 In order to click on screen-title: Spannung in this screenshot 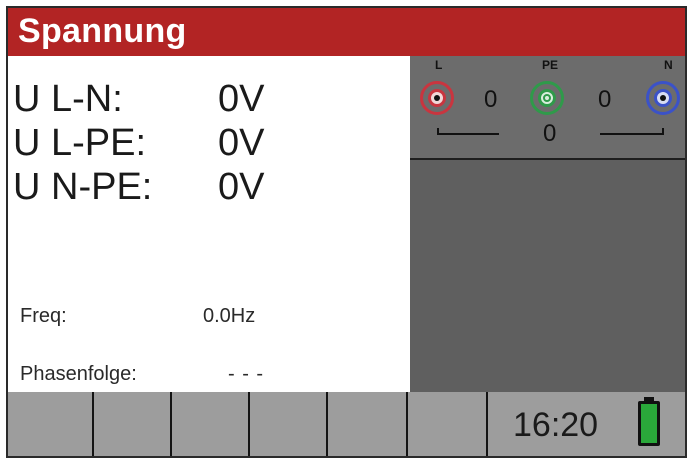, I will do `click(102, 31)`.